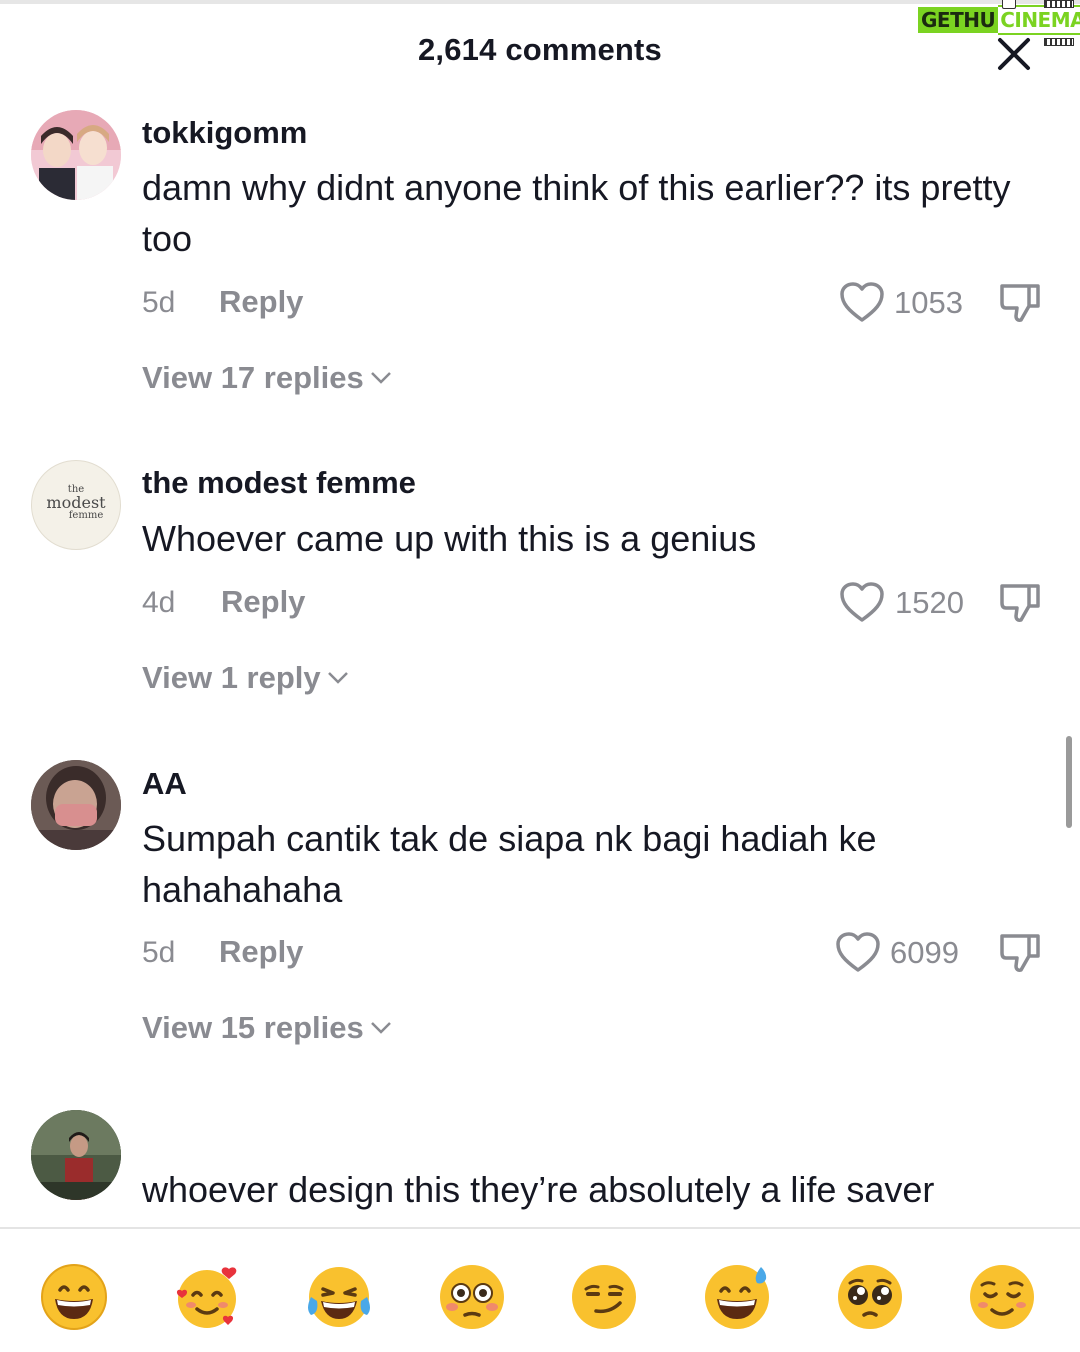 Image resolution: width=1080 pixels, height=1352 pixels. What do you see at coordinates (253, 377) in the screenshot?
I see `view-replies-label: View 17 replies` at bounding box center [253, 377].